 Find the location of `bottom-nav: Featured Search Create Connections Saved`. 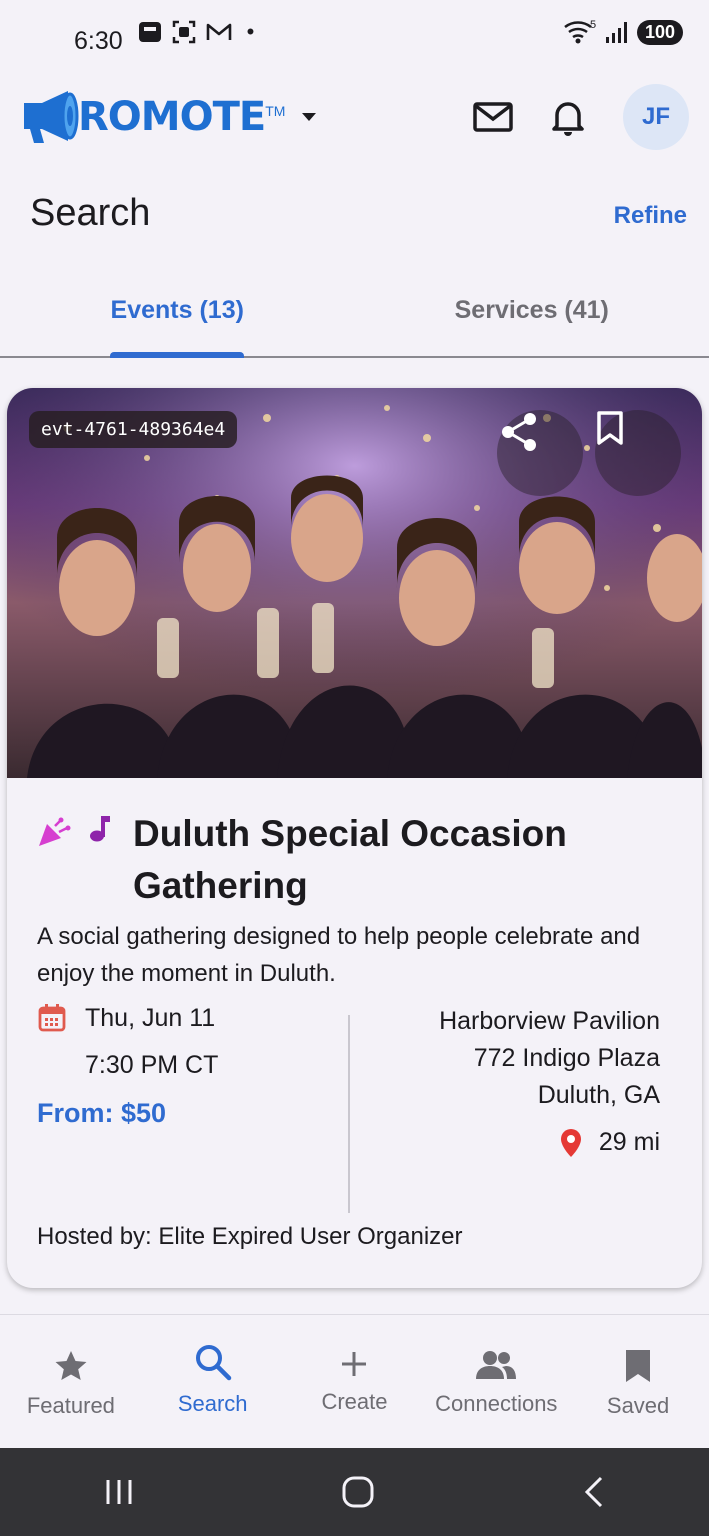

bottom-nav: Featured Search Create Connections Saved is located at coordinates (354, 1381).